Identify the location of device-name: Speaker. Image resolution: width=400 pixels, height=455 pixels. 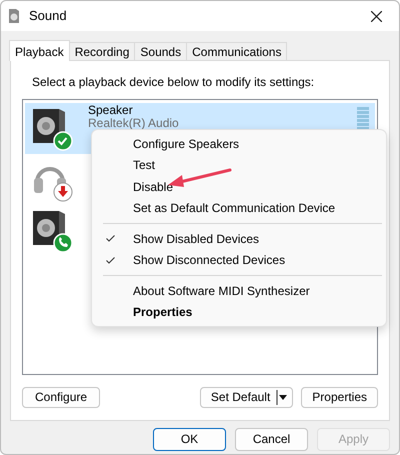
(111, 110).